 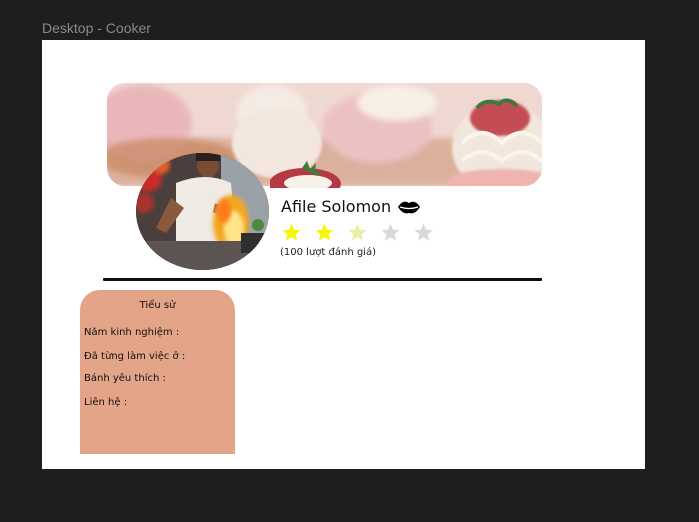 I want to click on chef-name: Afile Solomon, so click(x=336, y=206).